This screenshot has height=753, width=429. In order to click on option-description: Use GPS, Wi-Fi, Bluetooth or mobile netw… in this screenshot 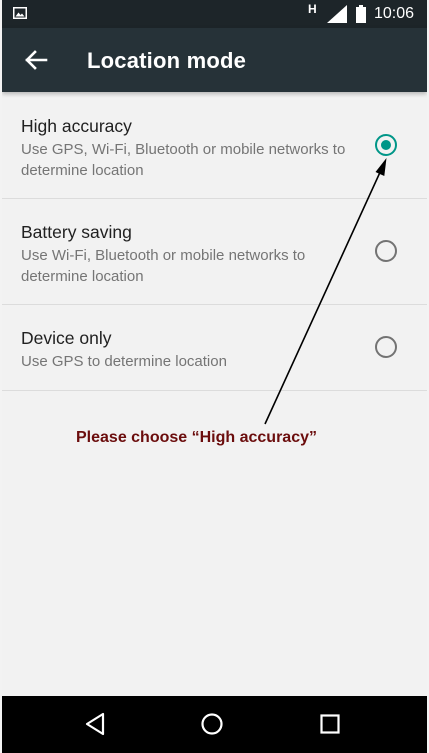, I will do `click(183, 160)`.